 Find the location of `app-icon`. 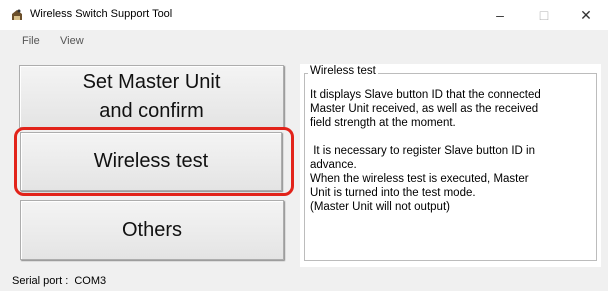

app-icon is located at coordinates (17, 14).